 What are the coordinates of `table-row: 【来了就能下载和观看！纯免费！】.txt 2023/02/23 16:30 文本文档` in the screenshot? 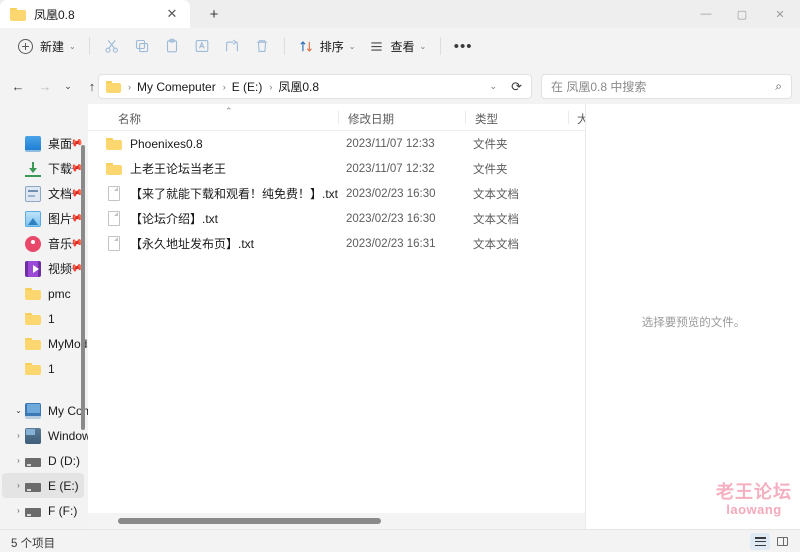 It's located at (336, 193).